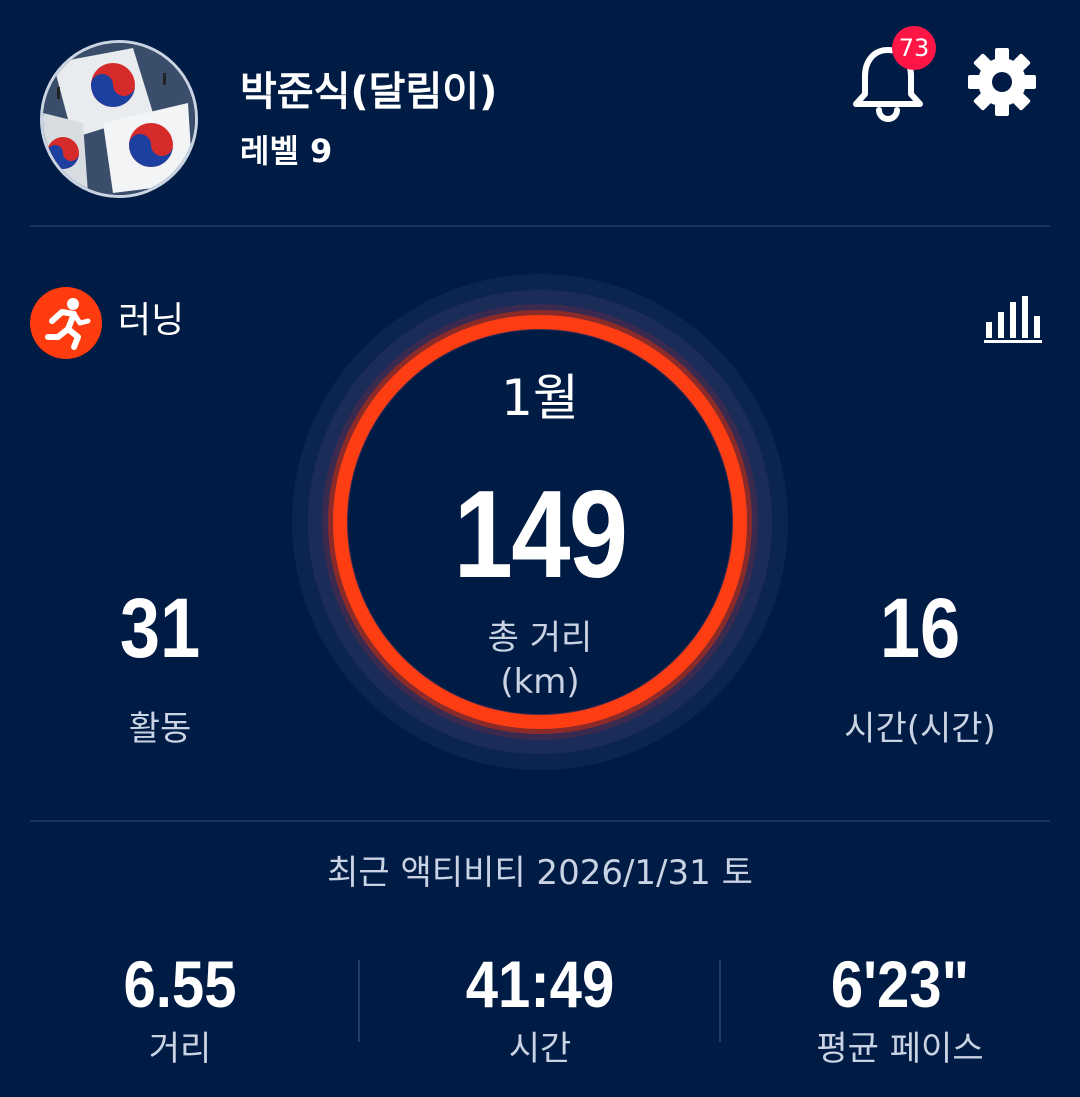  I want to click on recent-activity-title: 최근 액티비티 2026/1/31 토, so click(540, 873).